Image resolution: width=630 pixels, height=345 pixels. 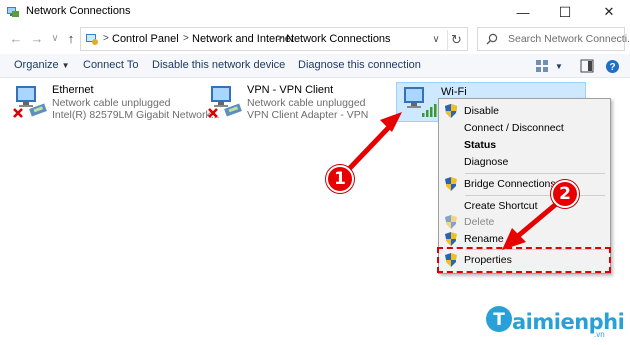 What do you see at coordinates (290, 90) in the screenshot?
I see `connection-name: VPN - VPN Client` at bounding box center [290, 90].